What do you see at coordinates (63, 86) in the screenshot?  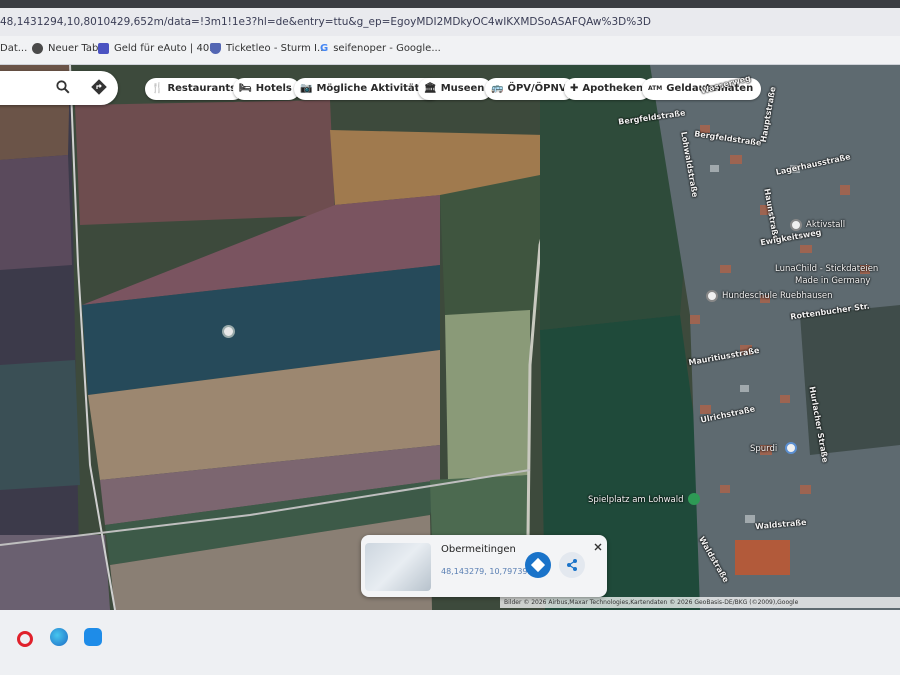 I see `search-icon` at bounding box center [63, 86].